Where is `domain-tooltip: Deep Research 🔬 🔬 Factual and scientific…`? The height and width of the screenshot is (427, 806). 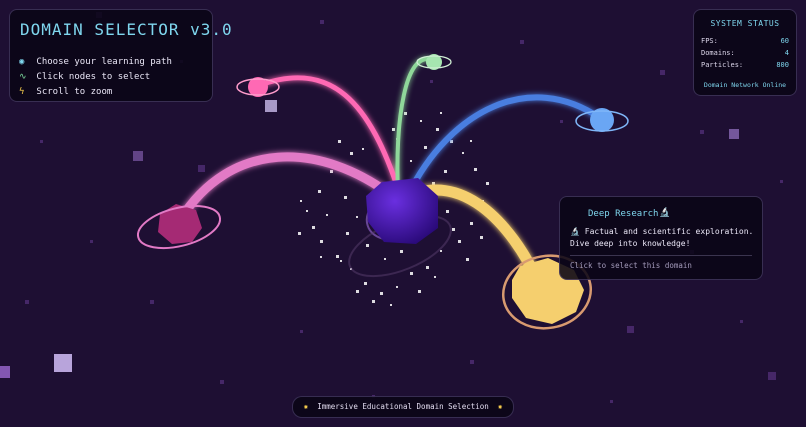 domain-tooltip: Deep Research 🔬 🔬 Factual and scientific… is located at coordinates (661, 238).